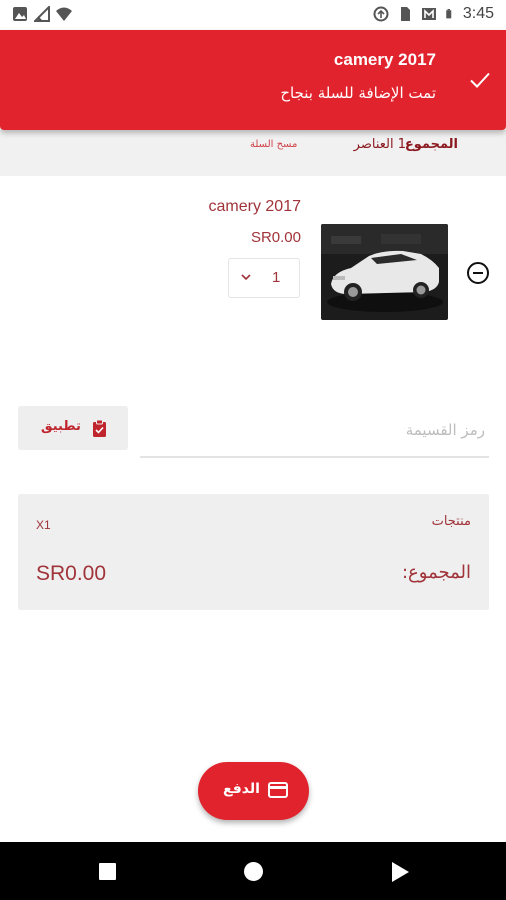 Image resolution: width=506 pixels, height=900 pixels. Describe the element at coordinates (379, 144) in the screenshot. I see `cart-items-count: 1 العناصر` at that location.